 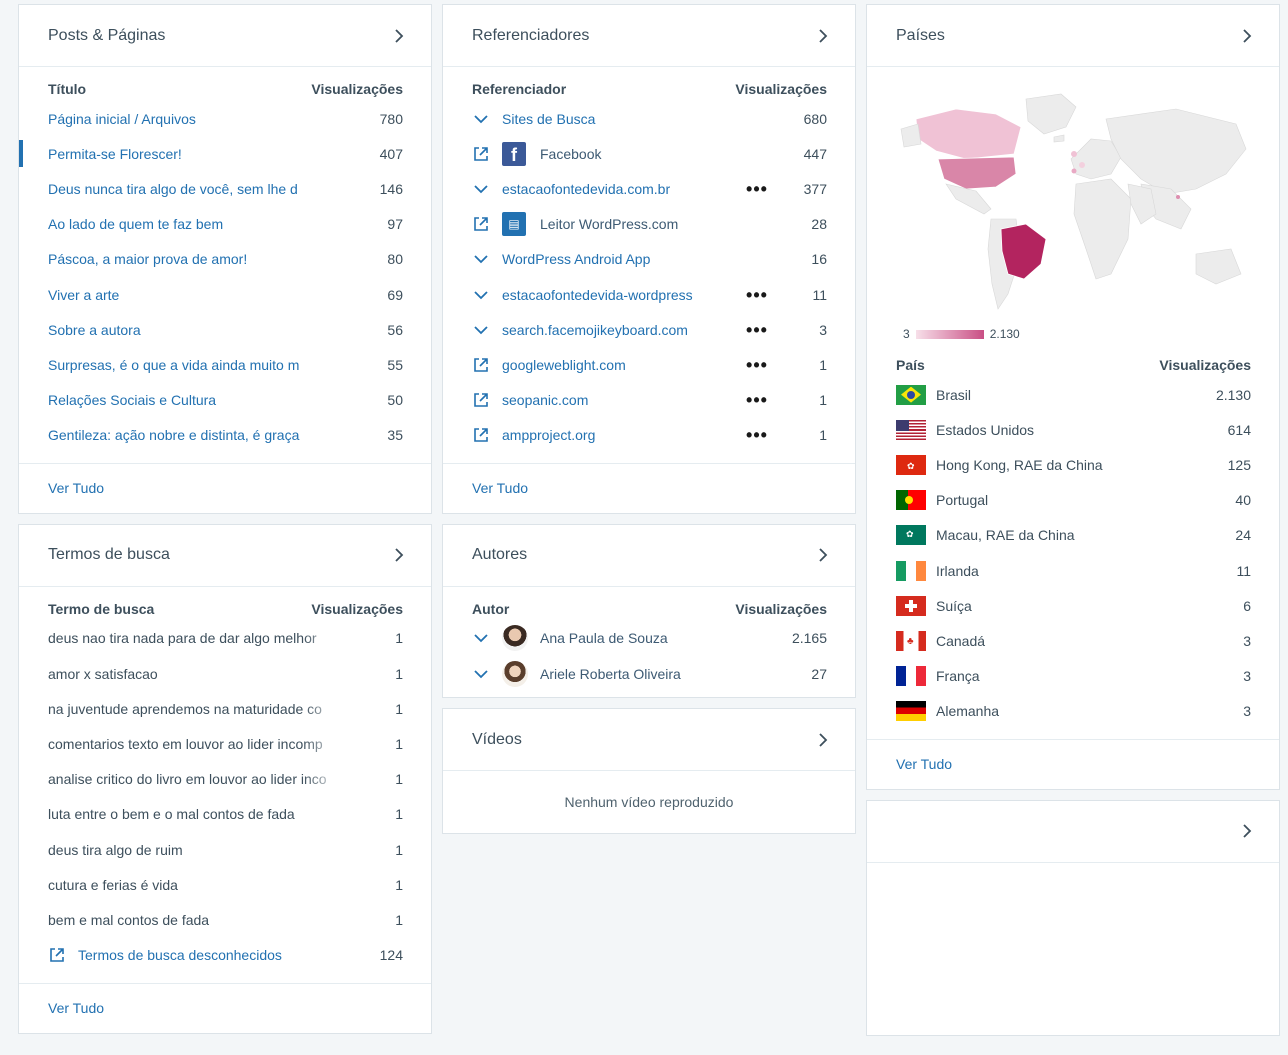 I want to click on views-count: 614, so click(x=1239, y=429).